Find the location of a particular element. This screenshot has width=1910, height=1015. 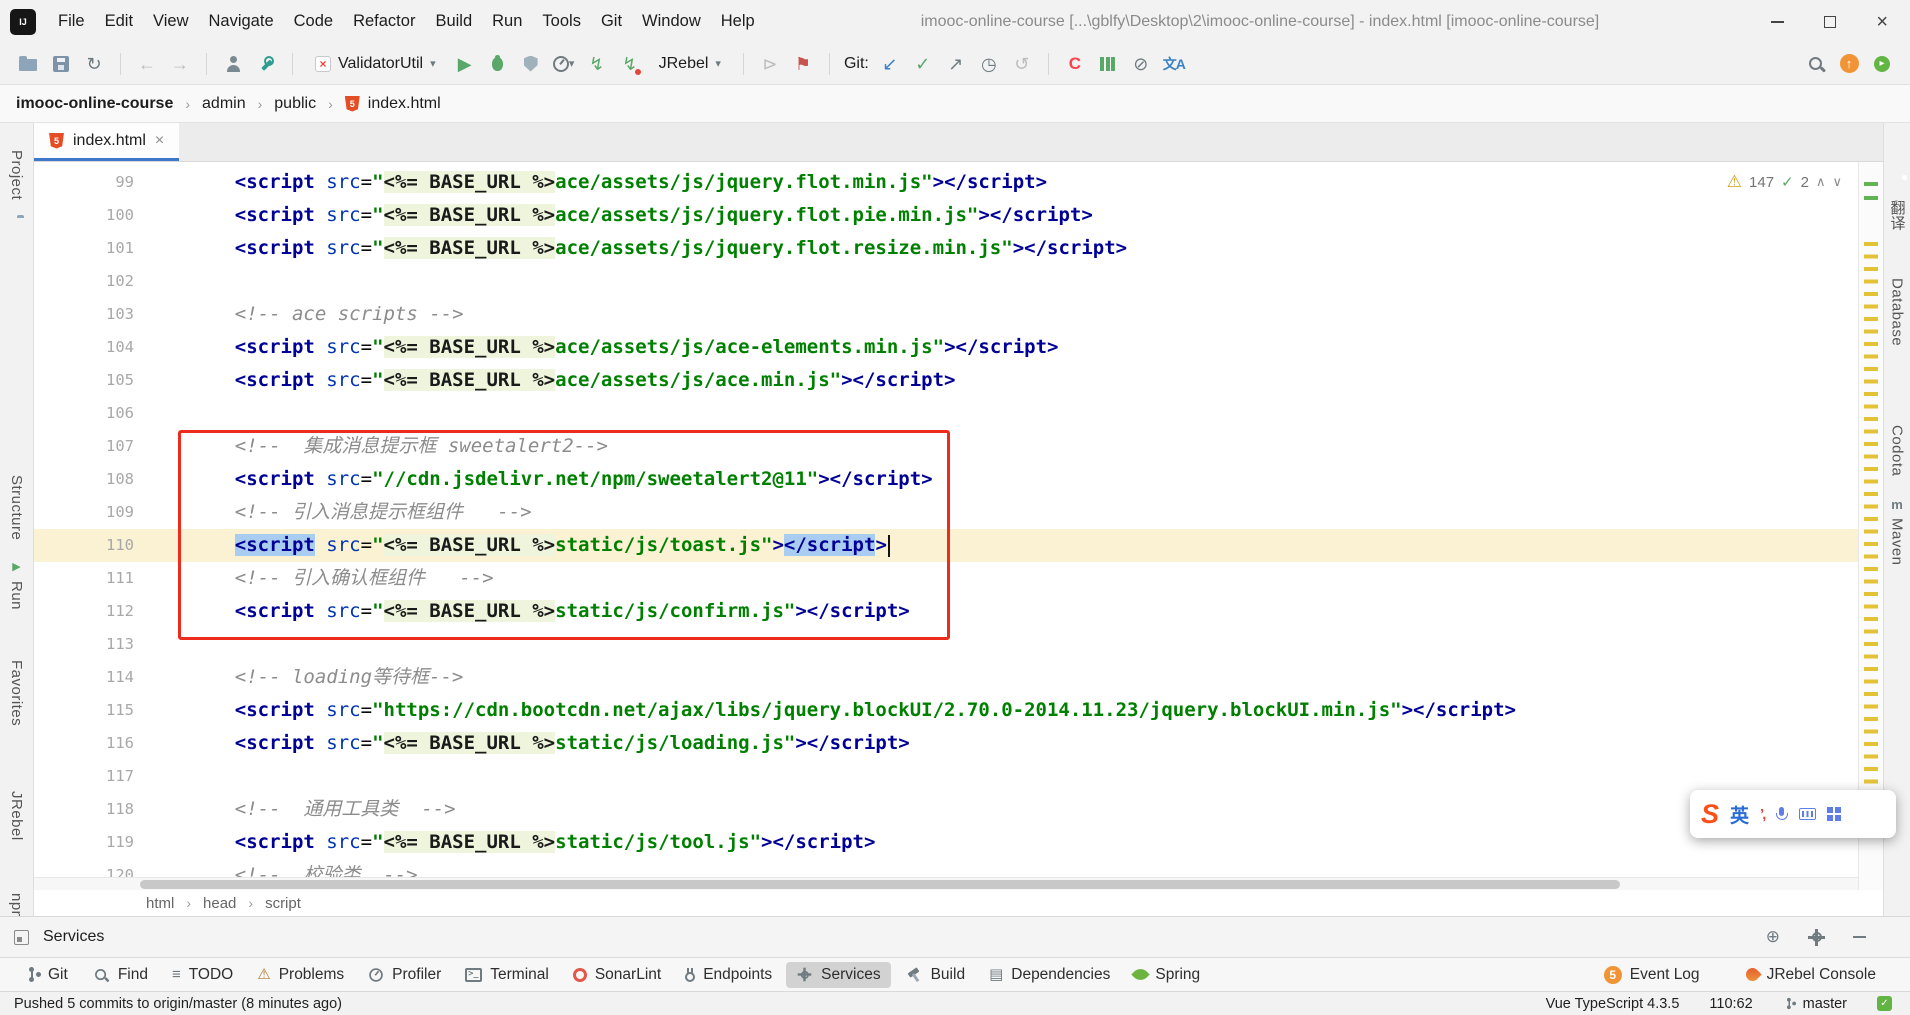

code-line: 109 <!-- 引入消息提示框组件 --> is located at coordinates (946, 512).